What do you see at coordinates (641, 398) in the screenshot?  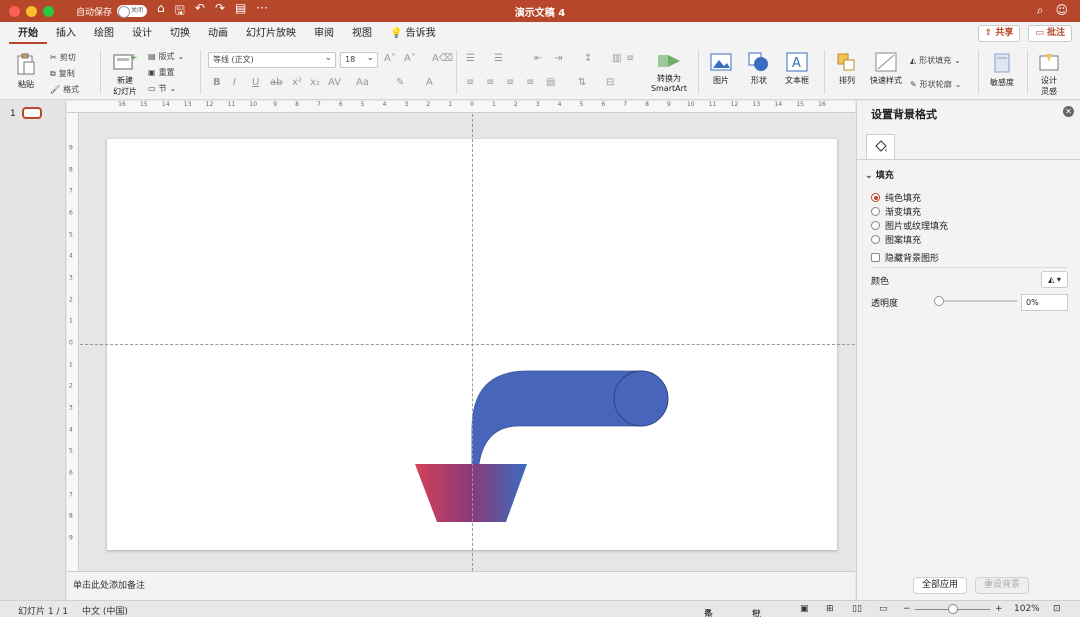 I see `pipe-end-cap` at bounding box center [641, 398].